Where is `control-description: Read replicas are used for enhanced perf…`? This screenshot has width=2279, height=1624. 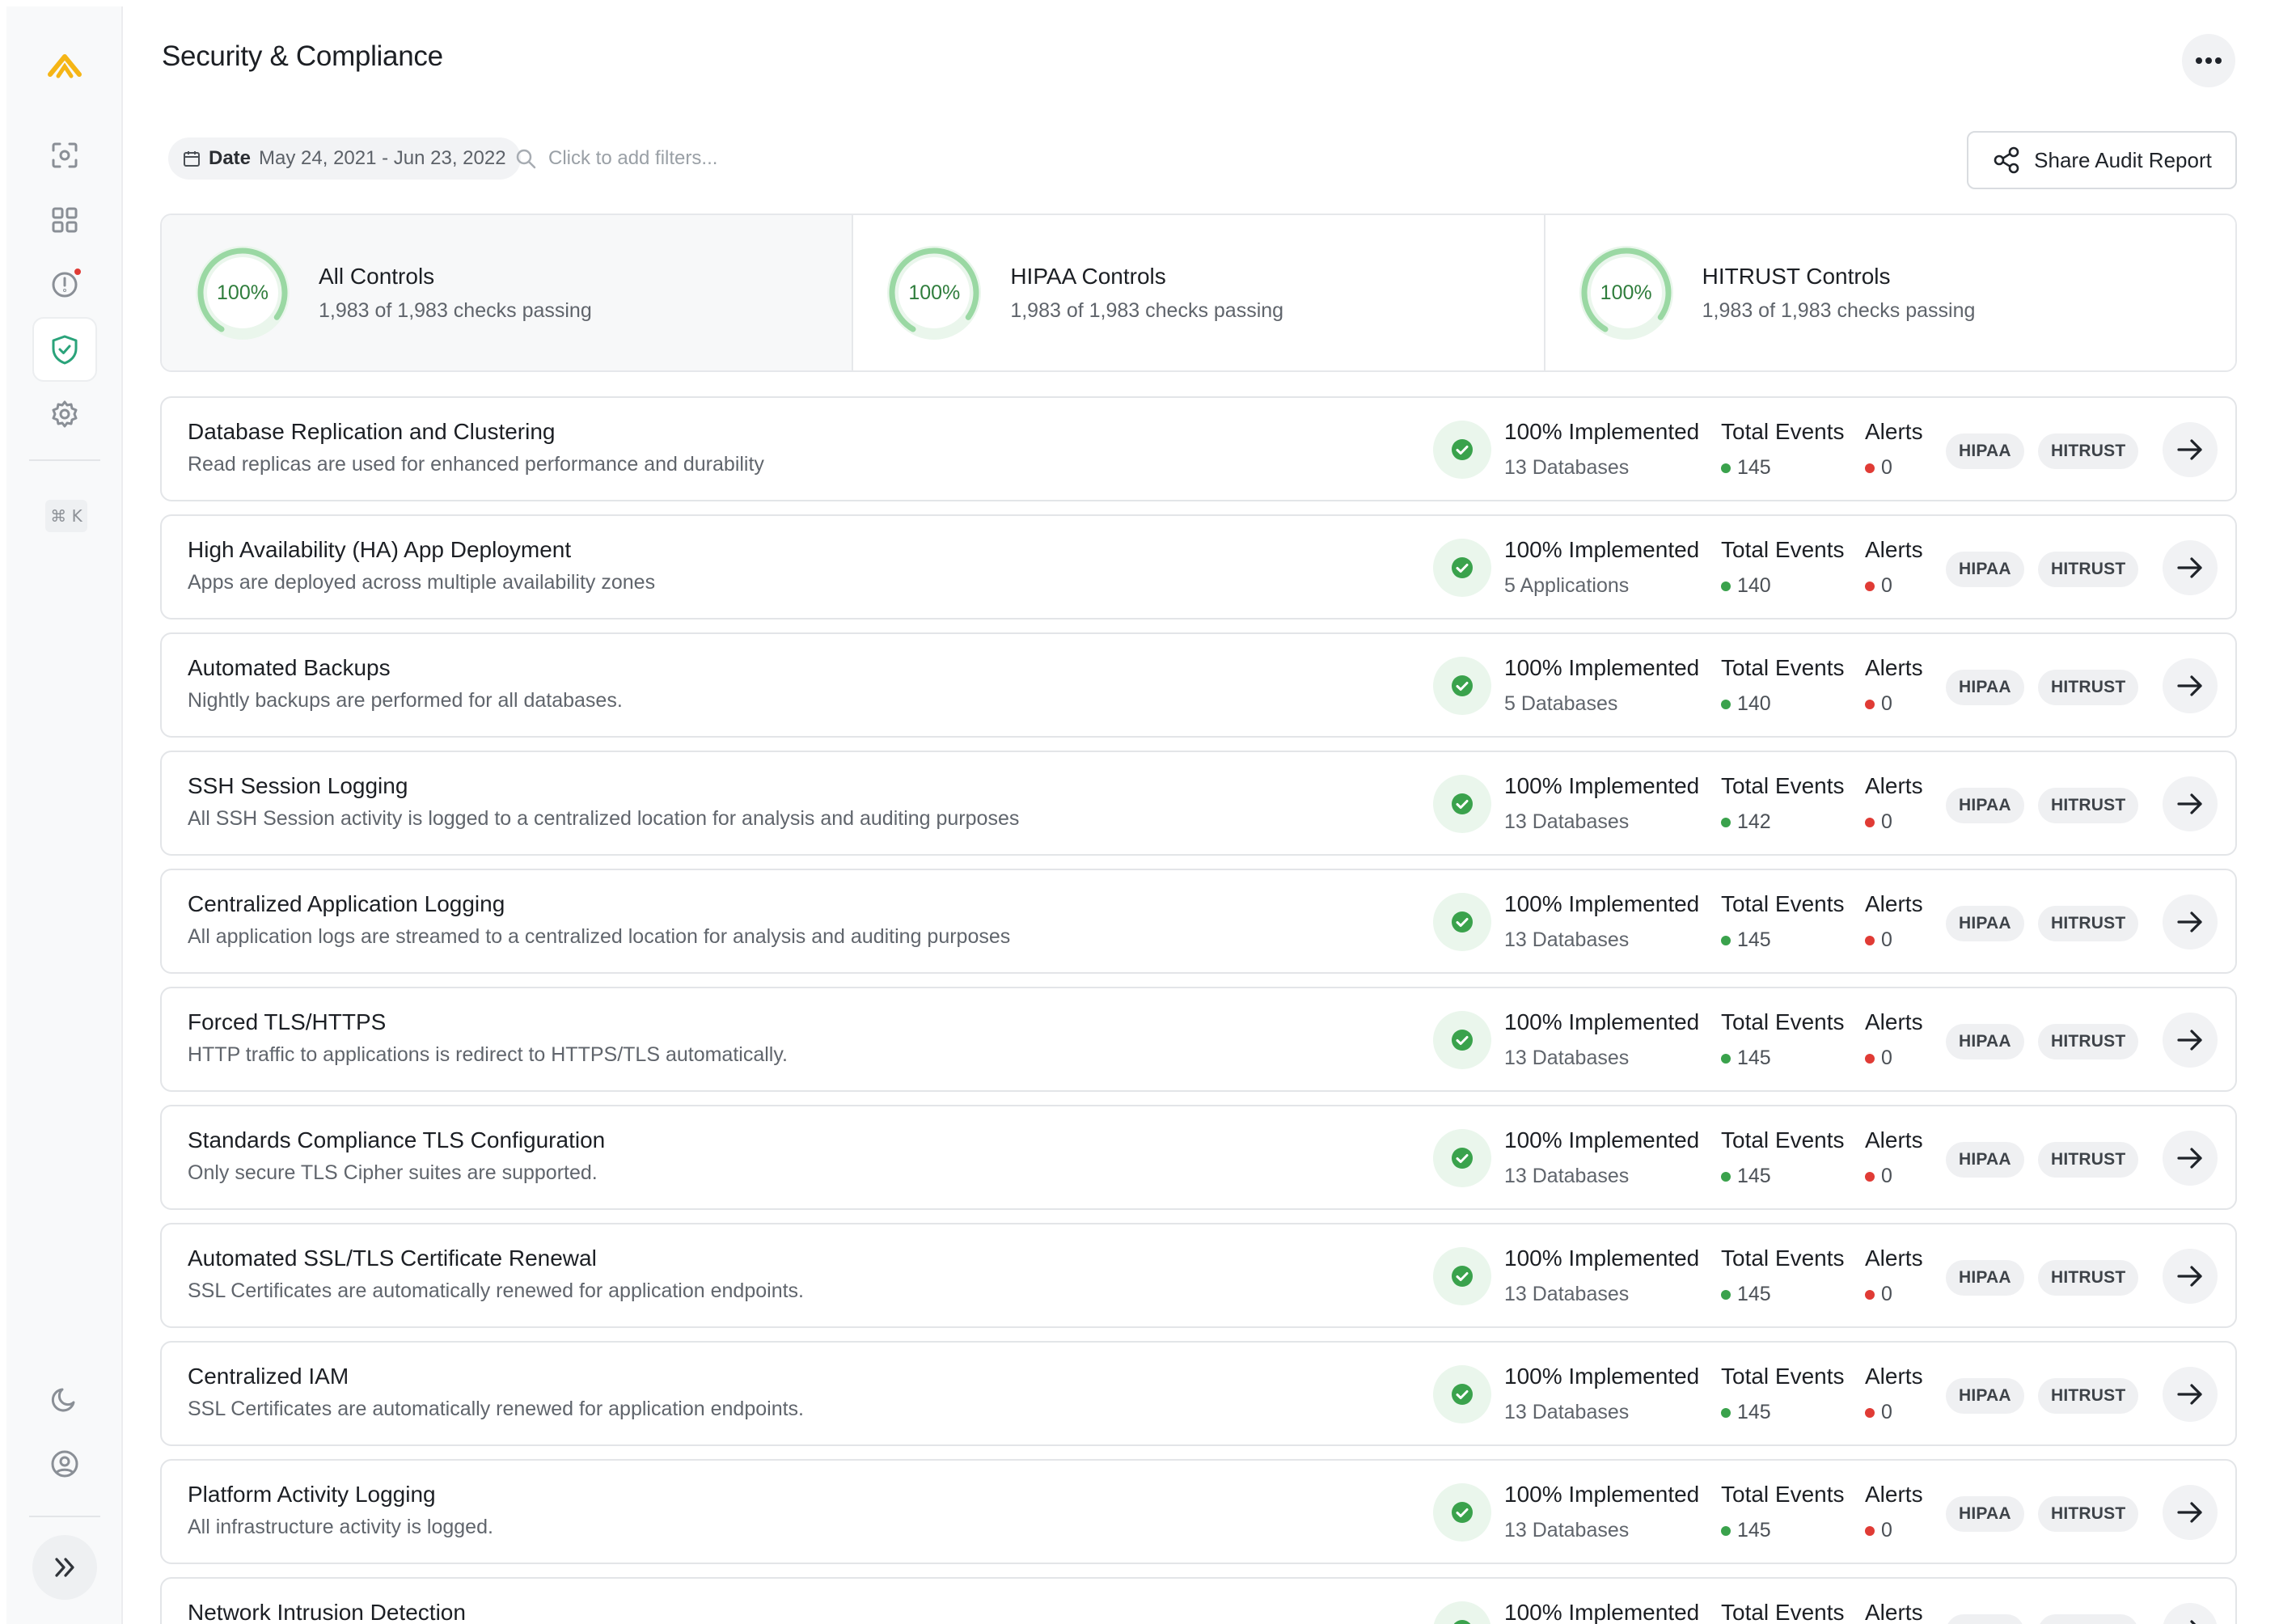 control-description: Read replicas are used for enhanced perf… is located at coordinates (476, 464).